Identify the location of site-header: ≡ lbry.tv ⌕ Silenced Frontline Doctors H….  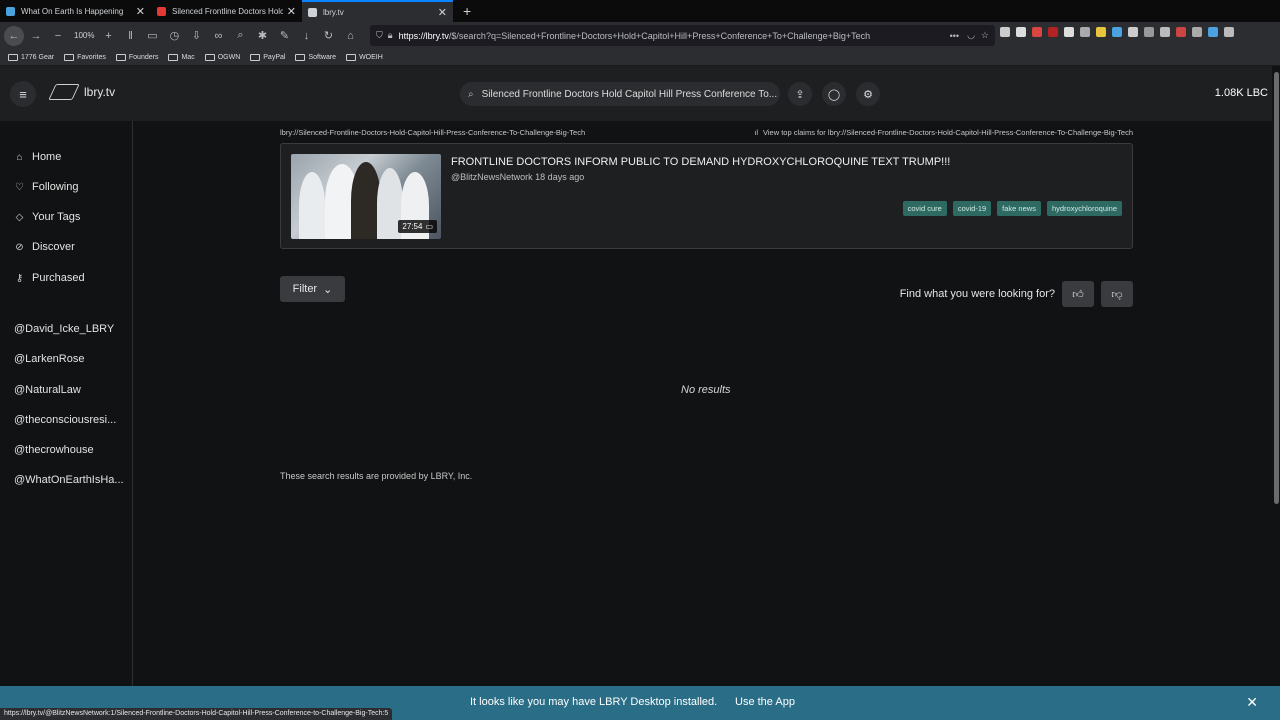
(636, 93).